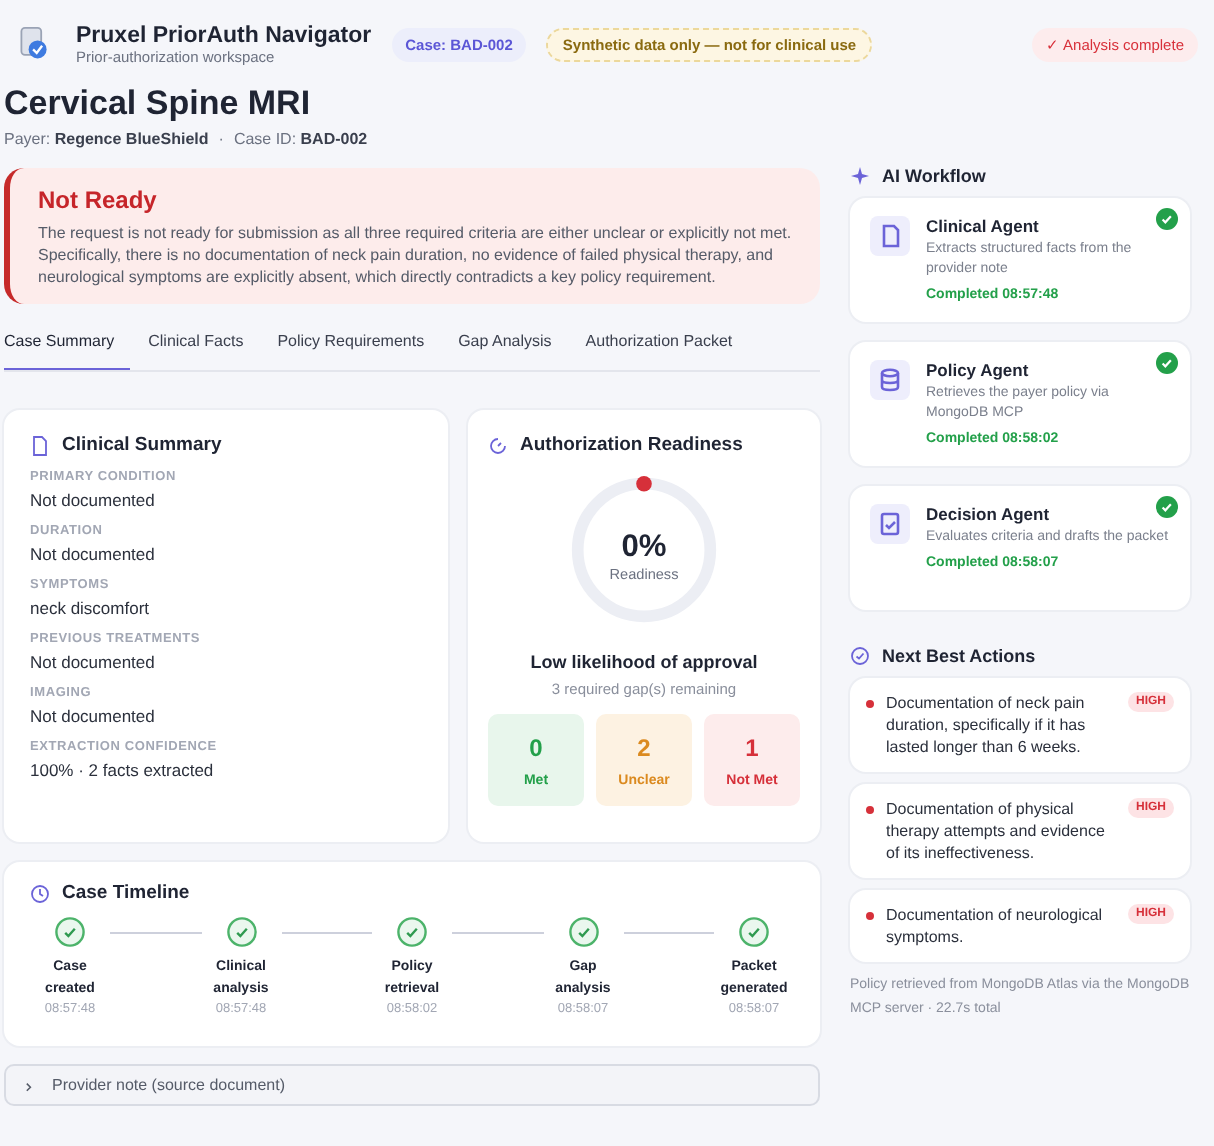  I want to click on alert-message: The request is not ready for submission as all three required criteria are either unclear or explicitly not met. Specifically, there is no documentation of neck pain duration, no evidence of failed physical therapy, and neurological symptoms are explicitly absent, which directly contradicts a key policy requirement., so click(416, 255).